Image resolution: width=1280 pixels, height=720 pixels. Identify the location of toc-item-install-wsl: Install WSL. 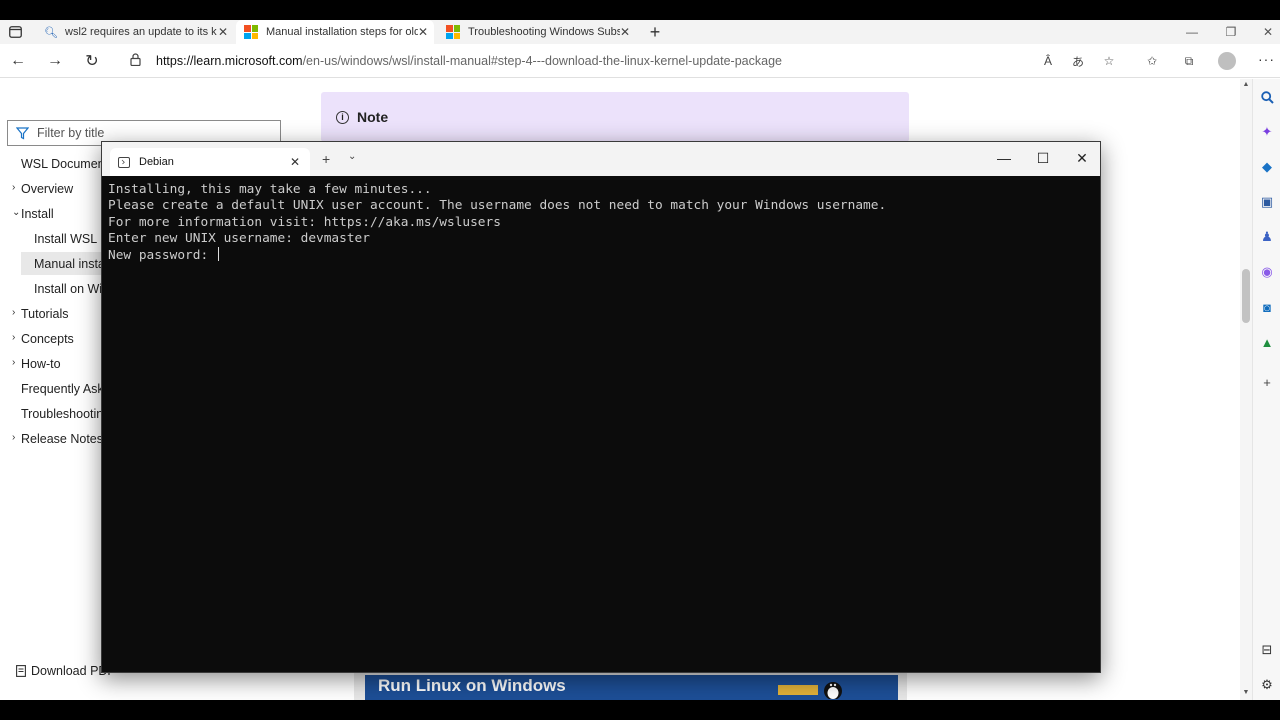
(65, 239).